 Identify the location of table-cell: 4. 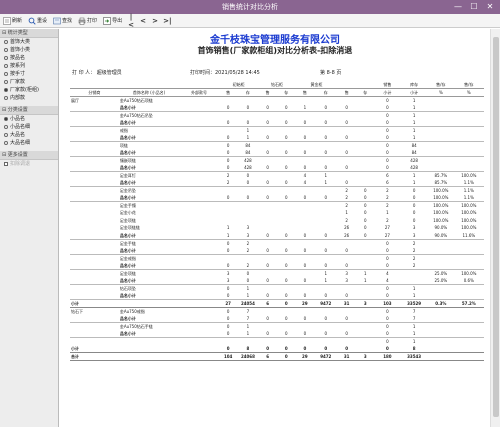
(305, 175).